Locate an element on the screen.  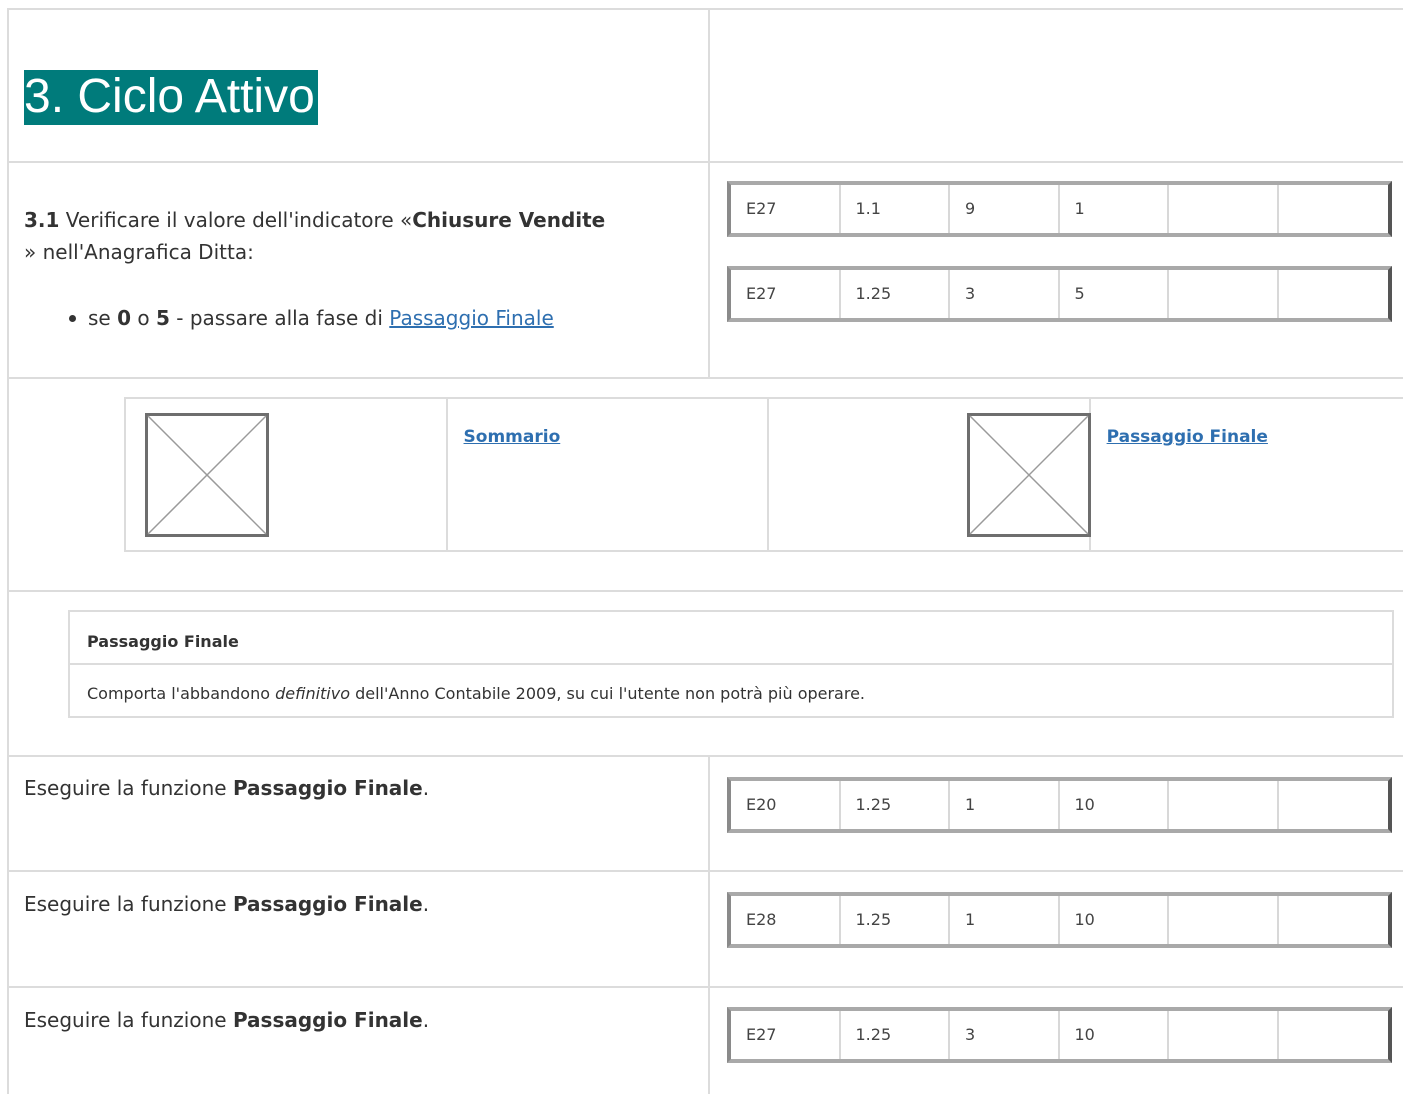
bullet-value-b: 5 is located at coordinates (162, 318).